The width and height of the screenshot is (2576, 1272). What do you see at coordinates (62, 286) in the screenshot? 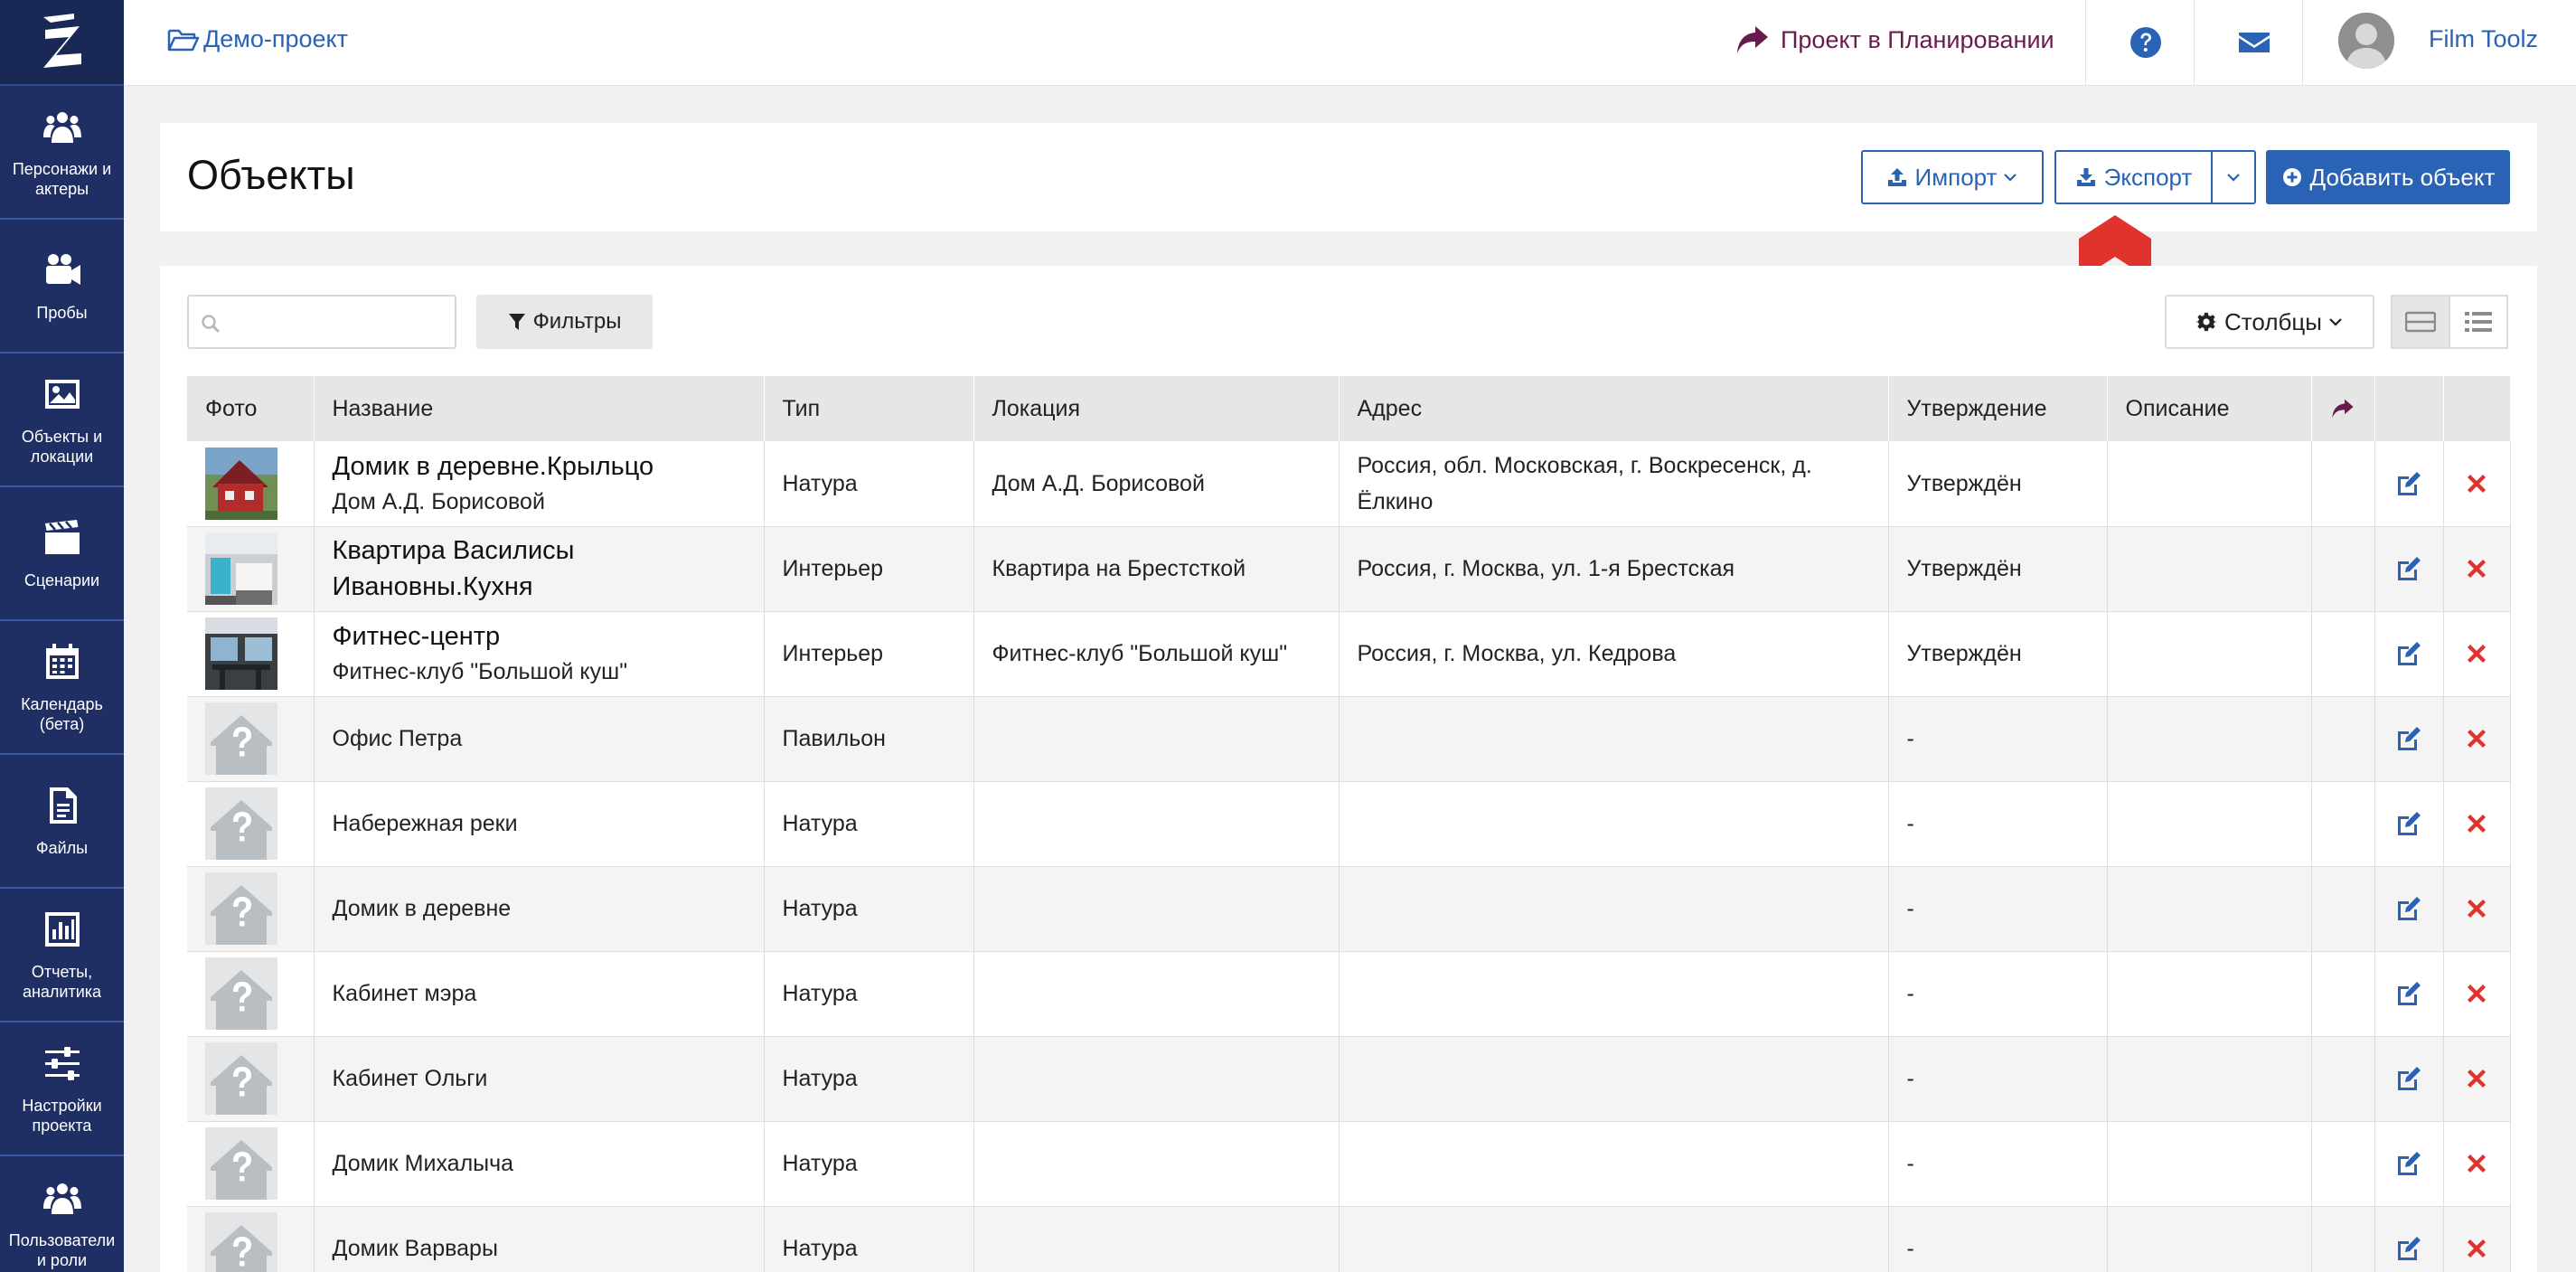
I see `sidebar-item: Пробы` at bounding box center [62, 286].